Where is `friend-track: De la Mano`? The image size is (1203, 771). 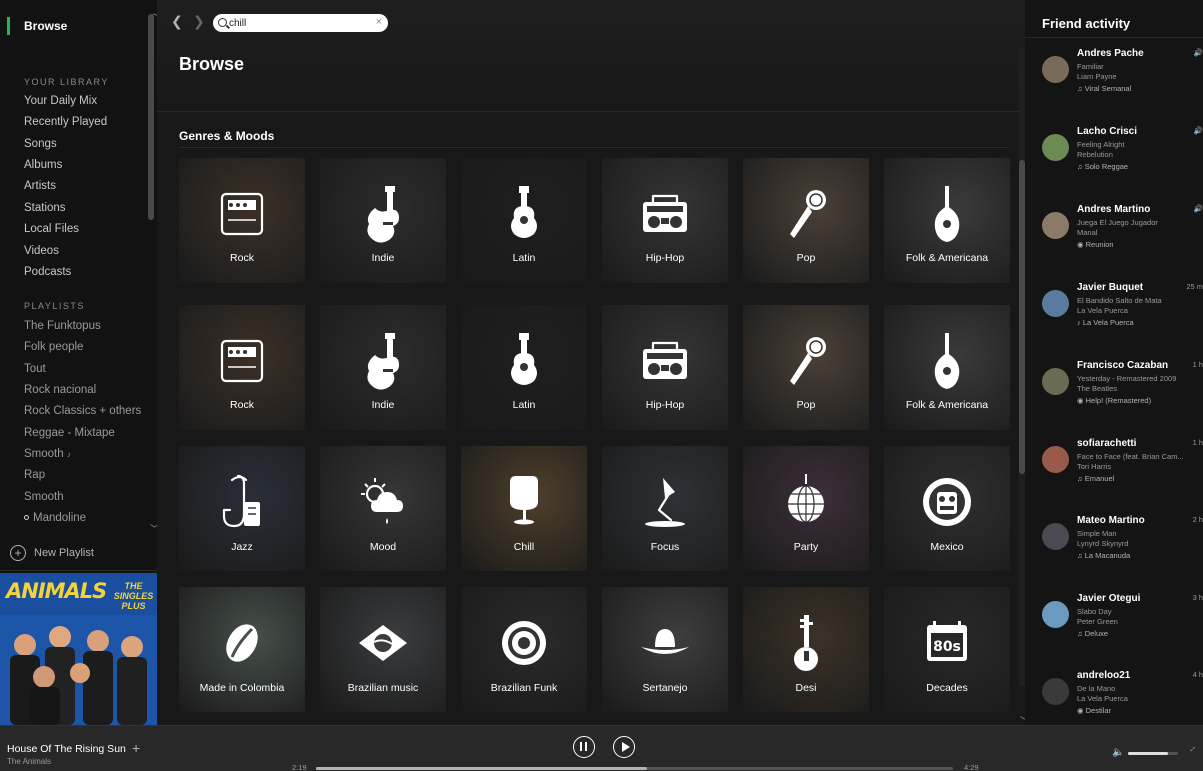 friend-track: De la Mano is located at coordinates (1096, 688).